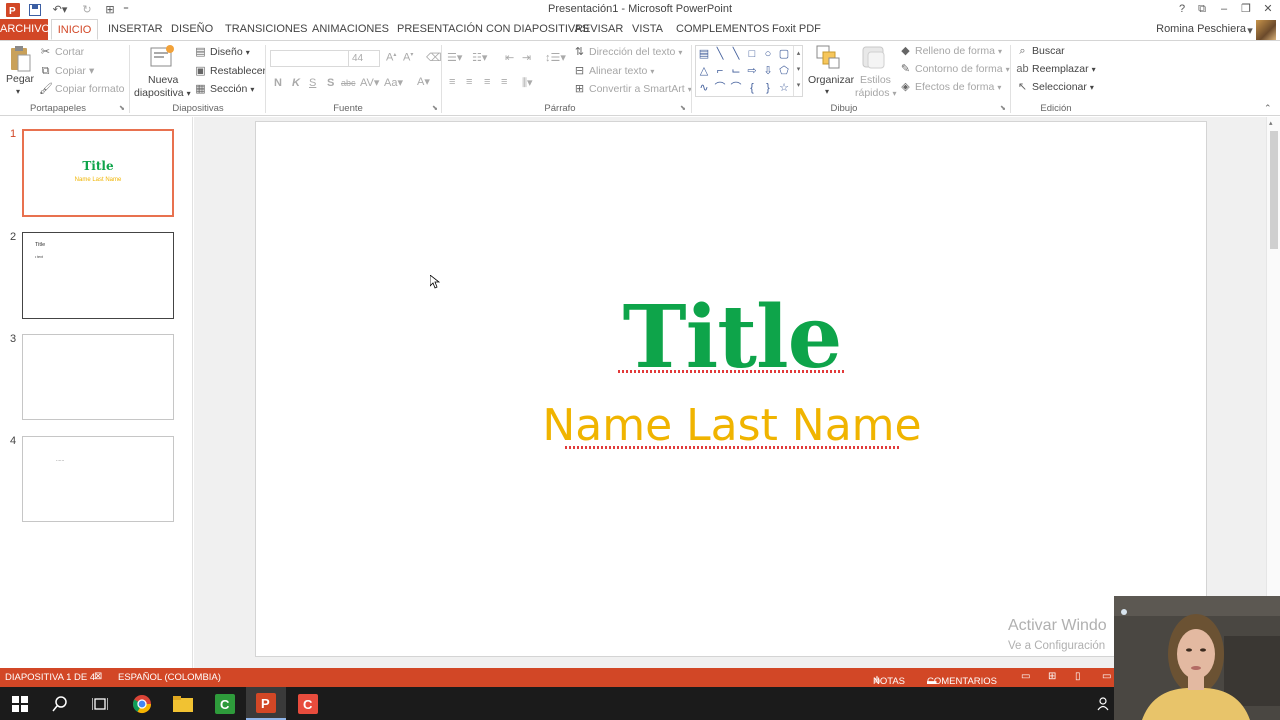 This screenshot has width=1280, height=720. What do you see at coordinates (798, 71) in the screenshot?
I see `shapes-gallery-scroll: ▴ ▾ ▾` at bounding box center [798, 71].